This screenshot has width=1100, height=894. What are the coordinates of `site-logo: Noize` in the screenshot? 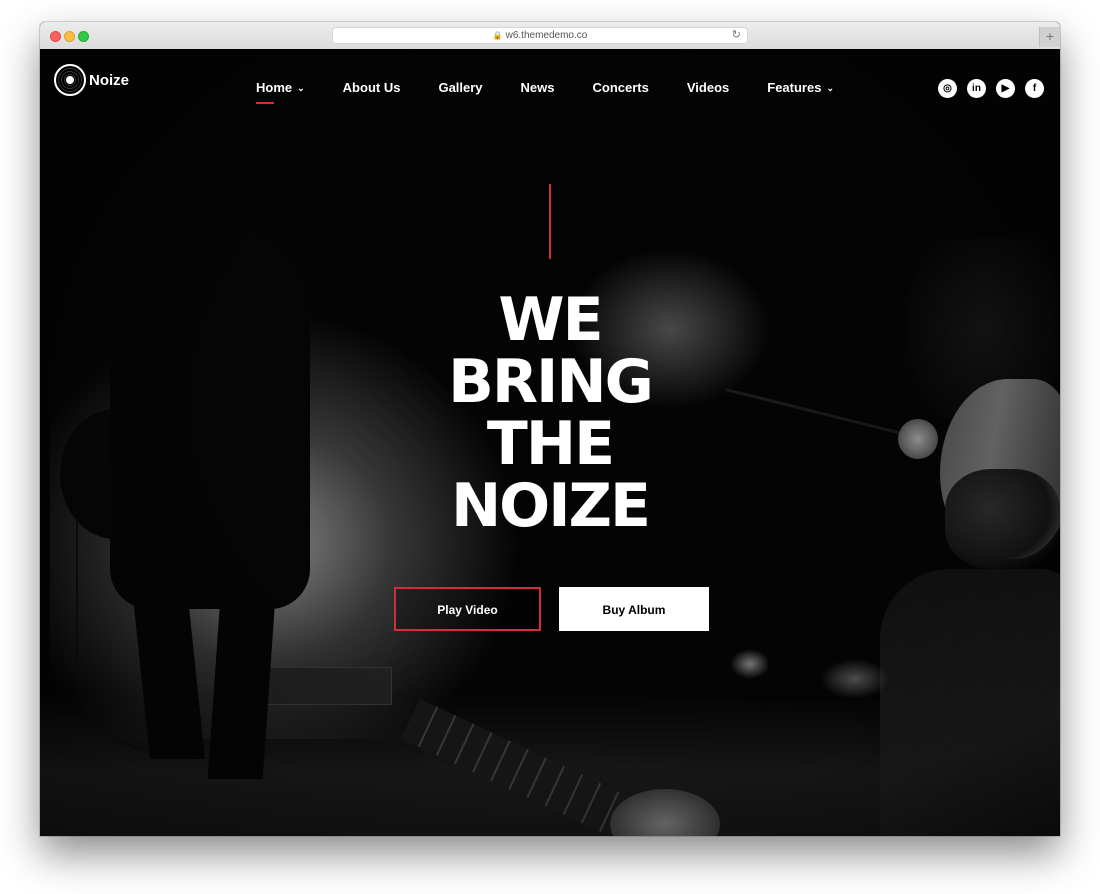 It's located at (91, 80).